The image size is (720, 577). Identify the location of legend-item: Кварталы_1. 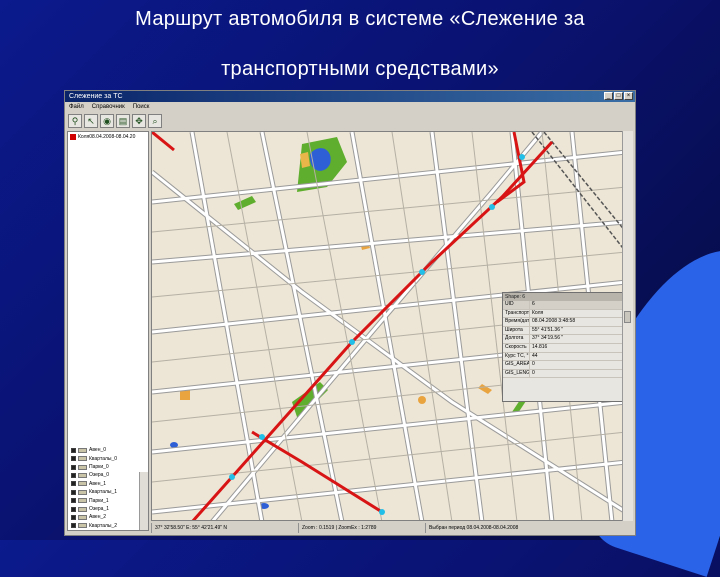
(104, 492).